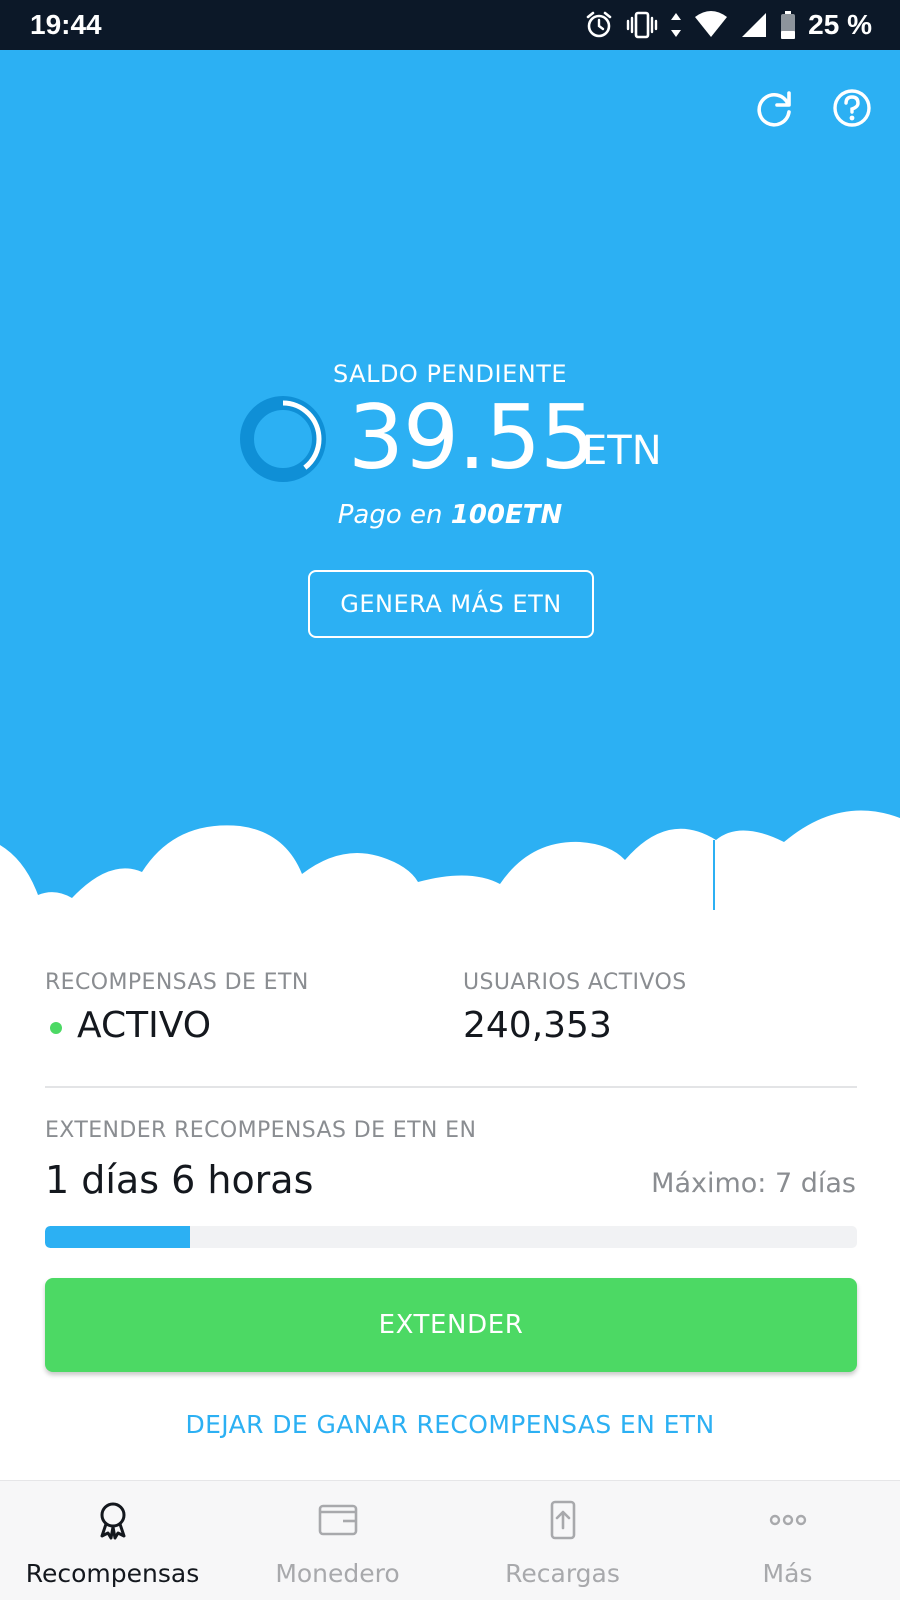  What do you see at coordinates (599, 24) in the screenshot?
I see `alarm-icon` at bounding box center [599, 24].